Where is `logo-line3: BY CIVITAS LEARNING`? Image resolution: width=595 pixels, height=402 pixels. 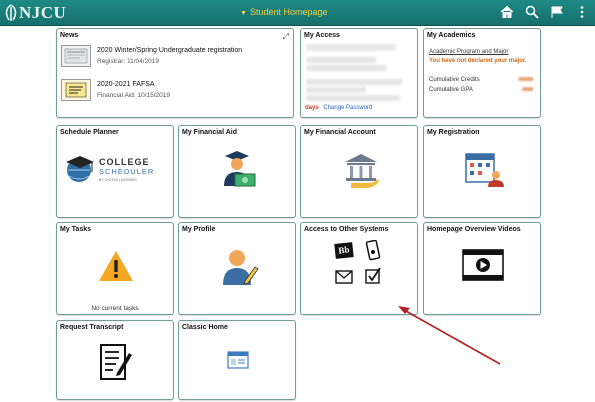 logo-line3: BY CIVITAS LEARNING is located at coordinates (118, 180).